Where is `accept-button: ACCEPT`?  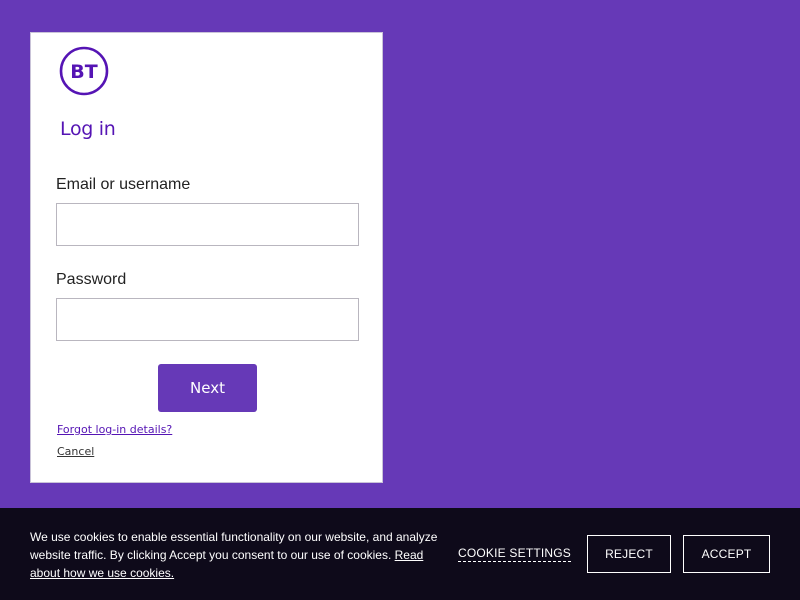 accept-button: ACCEPT is located at coordinates (726, 554).